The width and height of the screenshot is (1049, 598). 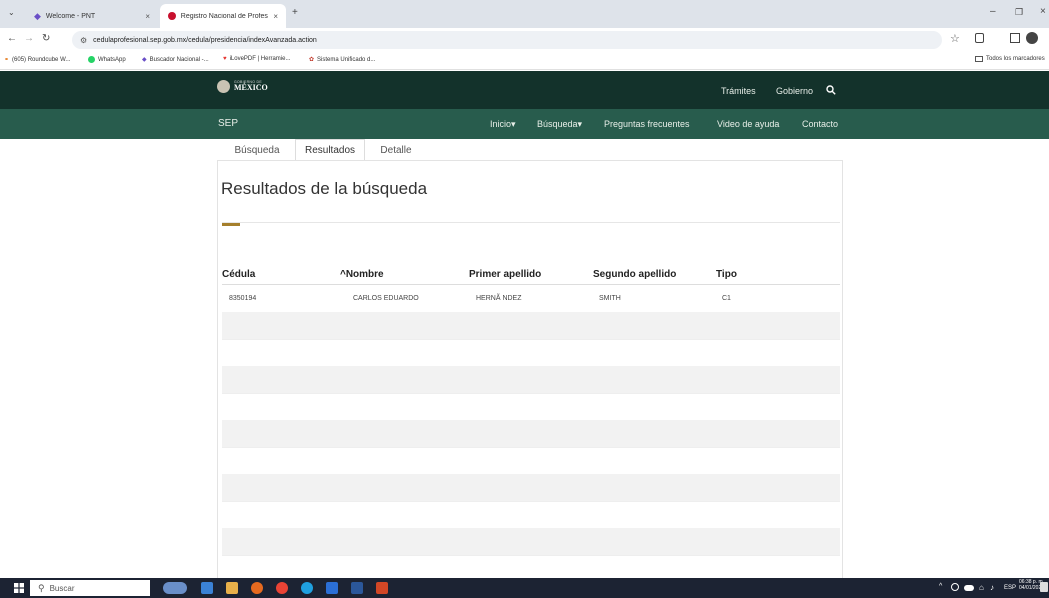 I want to click on gob-logo: GOBIERNO DE MÉXICO, so click(x=242, y=86).